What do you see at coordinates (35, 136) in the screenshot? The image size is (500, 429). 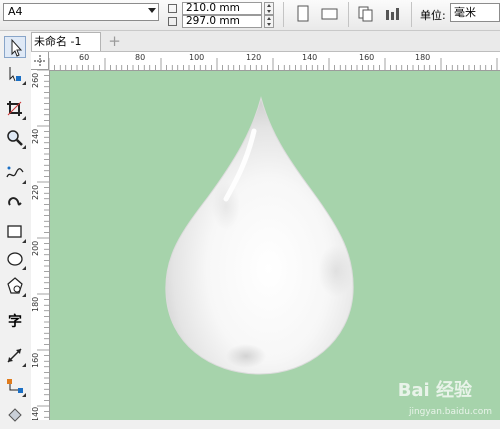 I see `ruler-label: 240` at bounding box center [35, 136].